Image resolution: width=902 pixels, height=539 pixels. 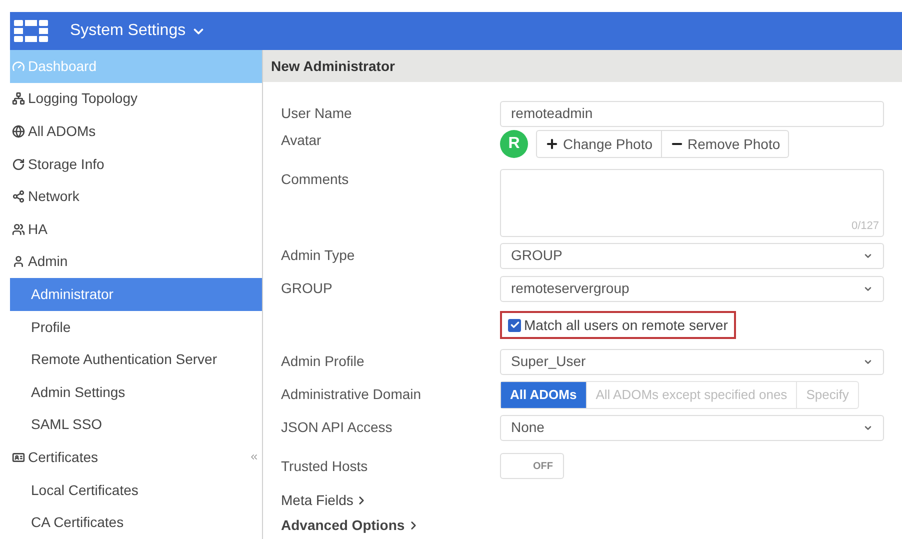 I want to click on character-counter: 0/127, so click(x=865, y=226).